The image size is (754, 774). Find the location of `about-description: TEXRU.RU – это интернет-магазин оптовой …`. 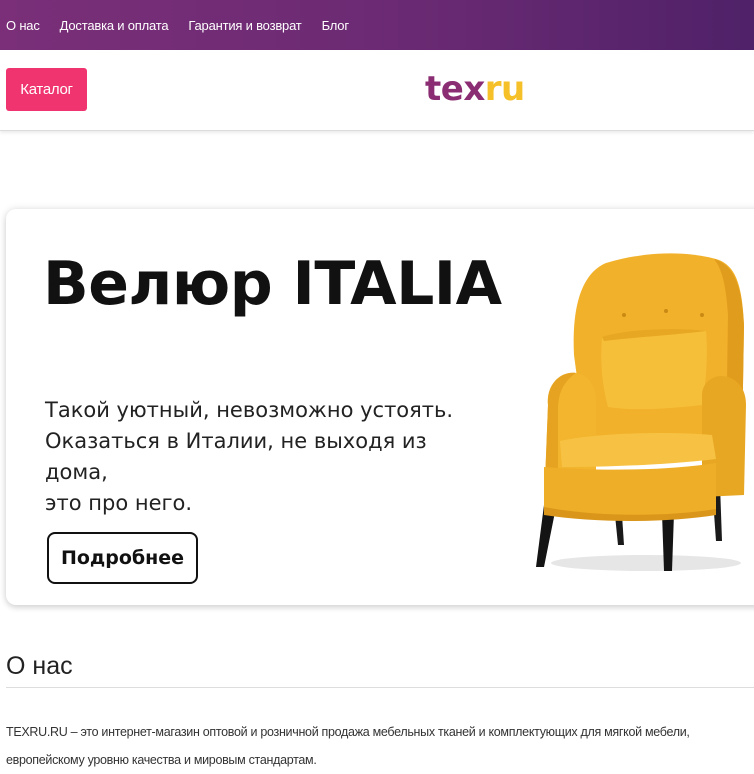

about-description: TEXRU.RU – это интернет-магазин оптовой … is located at coordinates (380, 746).